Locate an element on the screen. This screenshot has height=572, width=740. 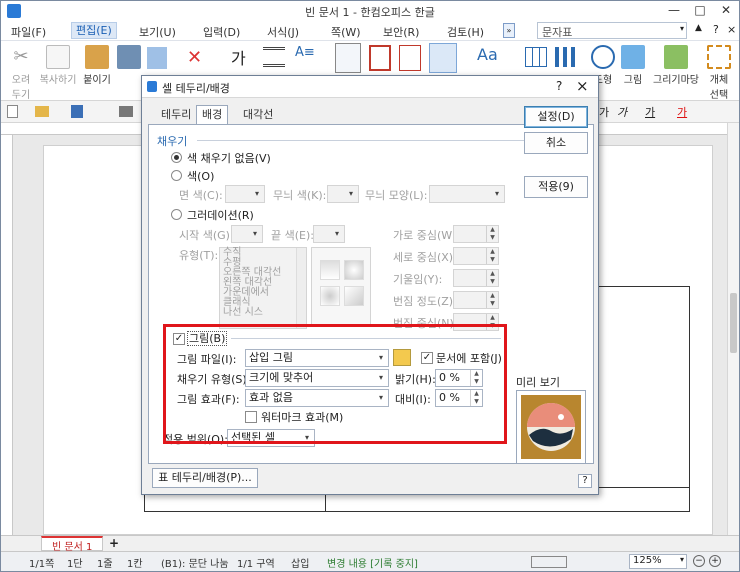
zoom-dropdown-icon: ▾ is located at coordinates (682, 559).